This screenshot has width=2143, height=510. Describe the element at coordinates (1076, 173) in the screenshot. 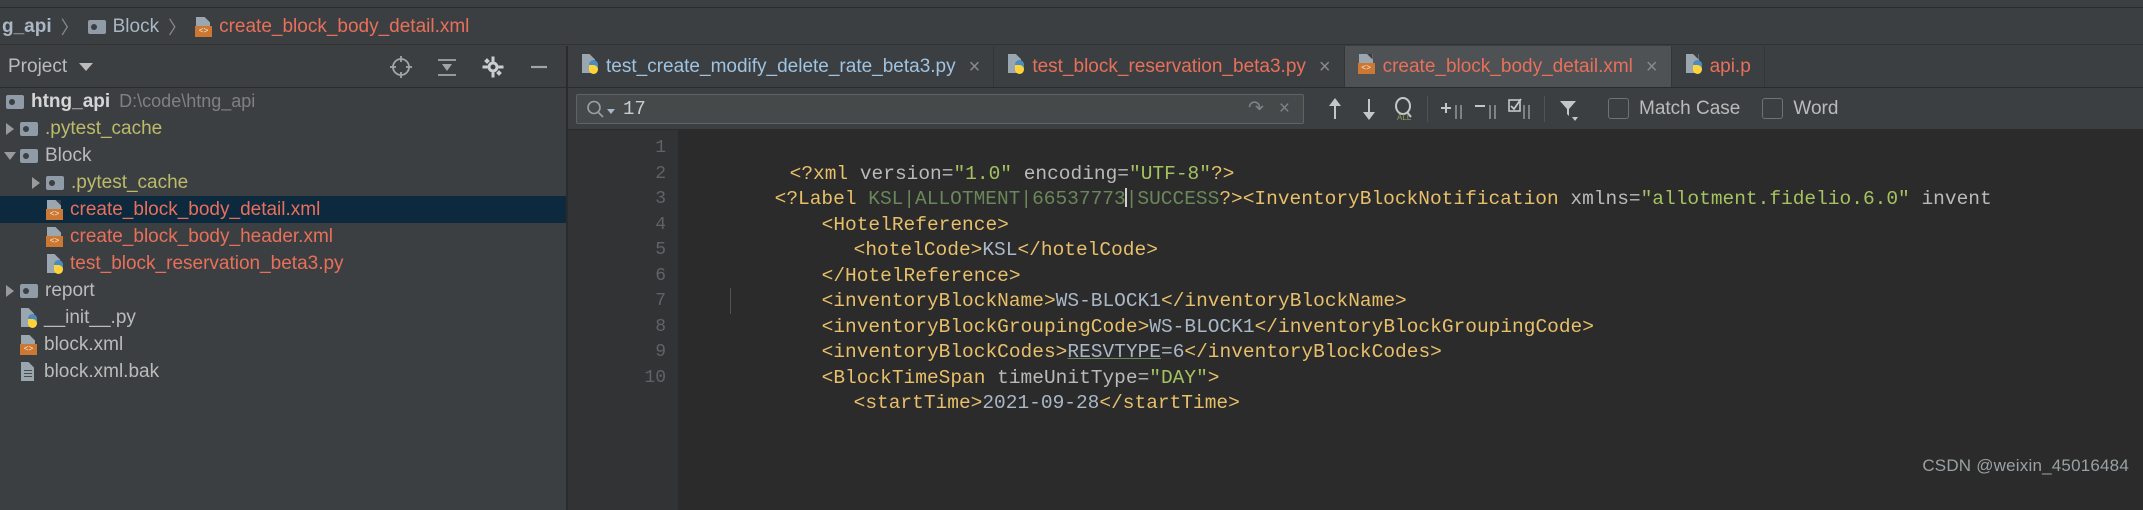

I see `xml-attr-encoding: encoding=` at that location.